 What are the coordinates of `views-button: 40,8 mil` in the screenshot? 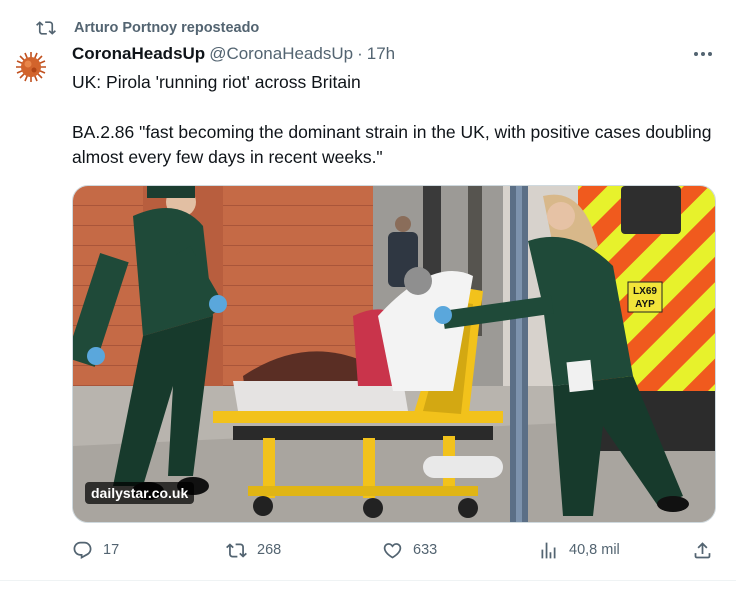 It's located at (579, 550).